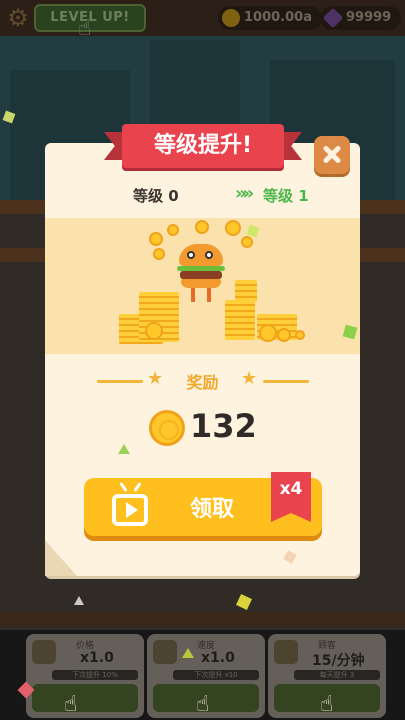  I want to click on reward-illustration, so click(202, 286).